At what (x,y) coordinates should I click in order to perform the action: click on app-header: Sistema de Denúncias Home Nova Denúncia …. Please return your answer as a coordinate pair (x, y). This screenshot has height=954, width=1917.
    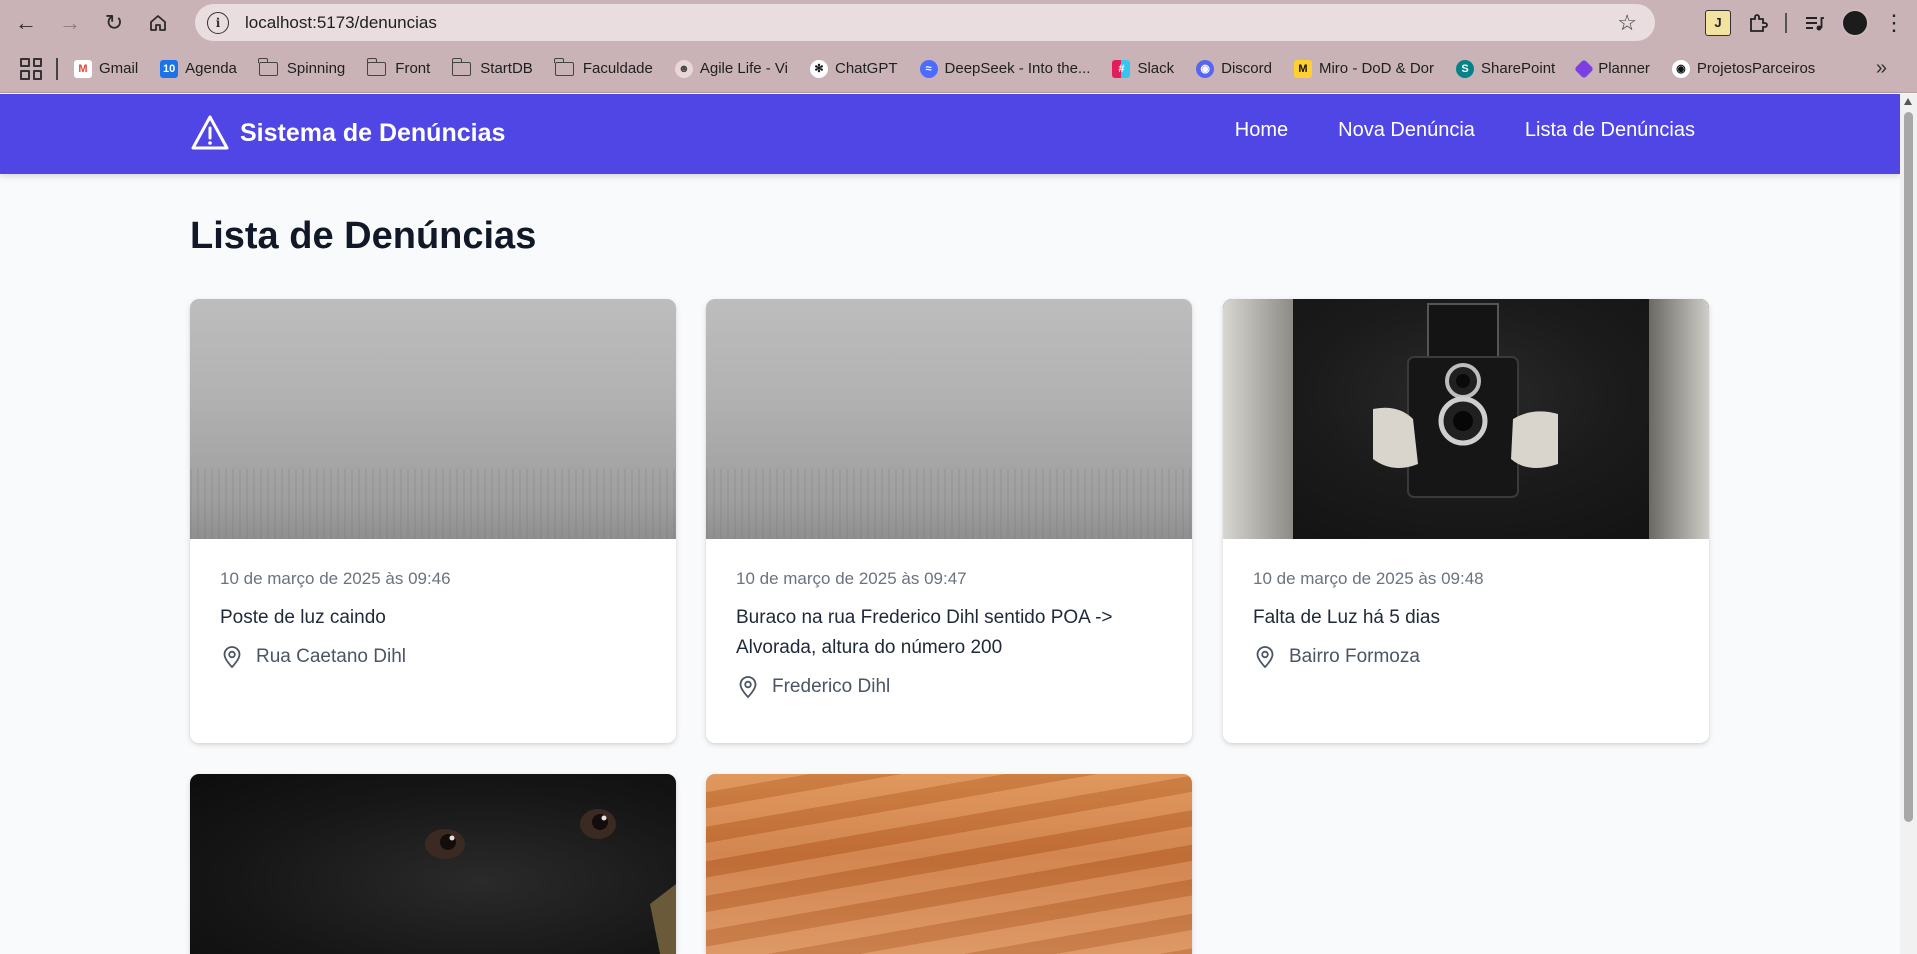
    Looking at the image, I should click on (950, 134).